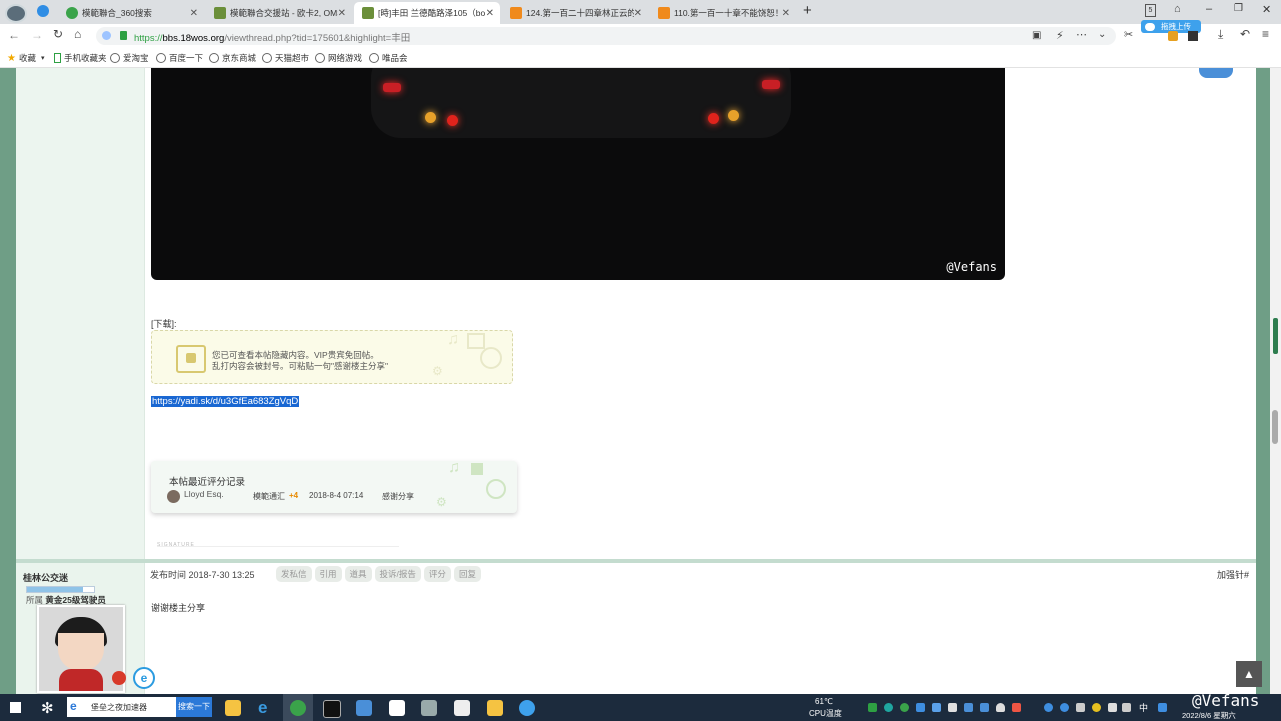 Image resolution: width=1281 pixels, height=721 pixels. I want to click on car-body-shape, so click(581, 103).